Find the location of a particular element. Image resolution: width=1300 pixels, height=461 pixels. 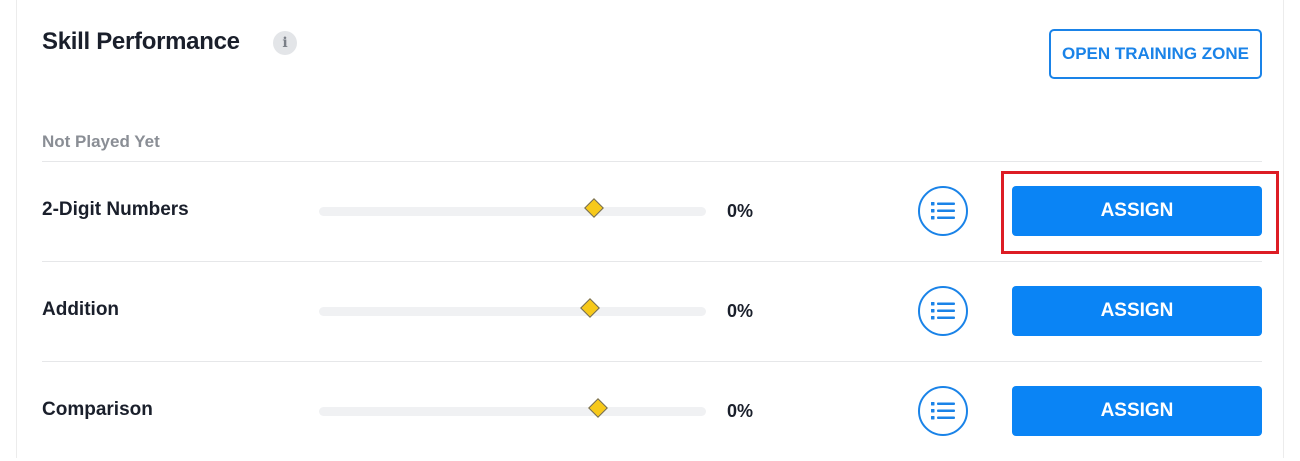

page-title: Skill Performance is located at coordinates (141, 41).